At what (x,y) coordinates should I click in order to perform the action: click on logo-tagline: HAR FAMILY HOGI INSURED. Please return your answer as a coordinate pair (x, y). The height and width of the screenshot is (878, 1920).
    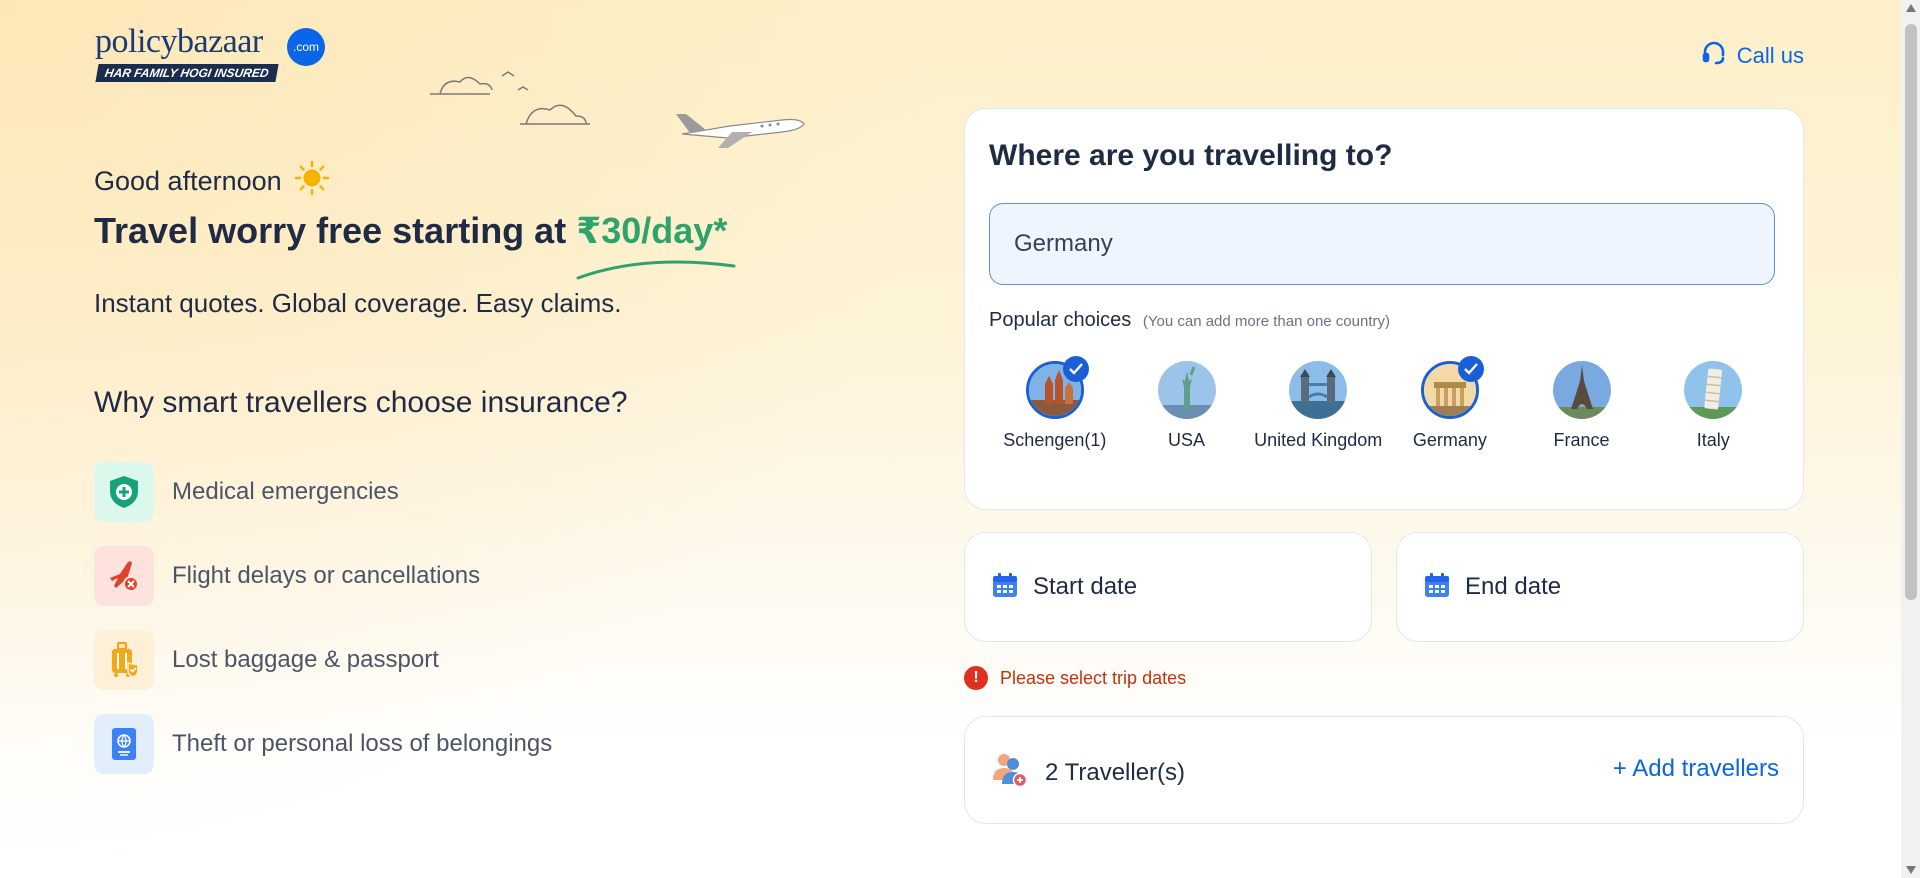
    Looking at the image, I should click on (187, 73).